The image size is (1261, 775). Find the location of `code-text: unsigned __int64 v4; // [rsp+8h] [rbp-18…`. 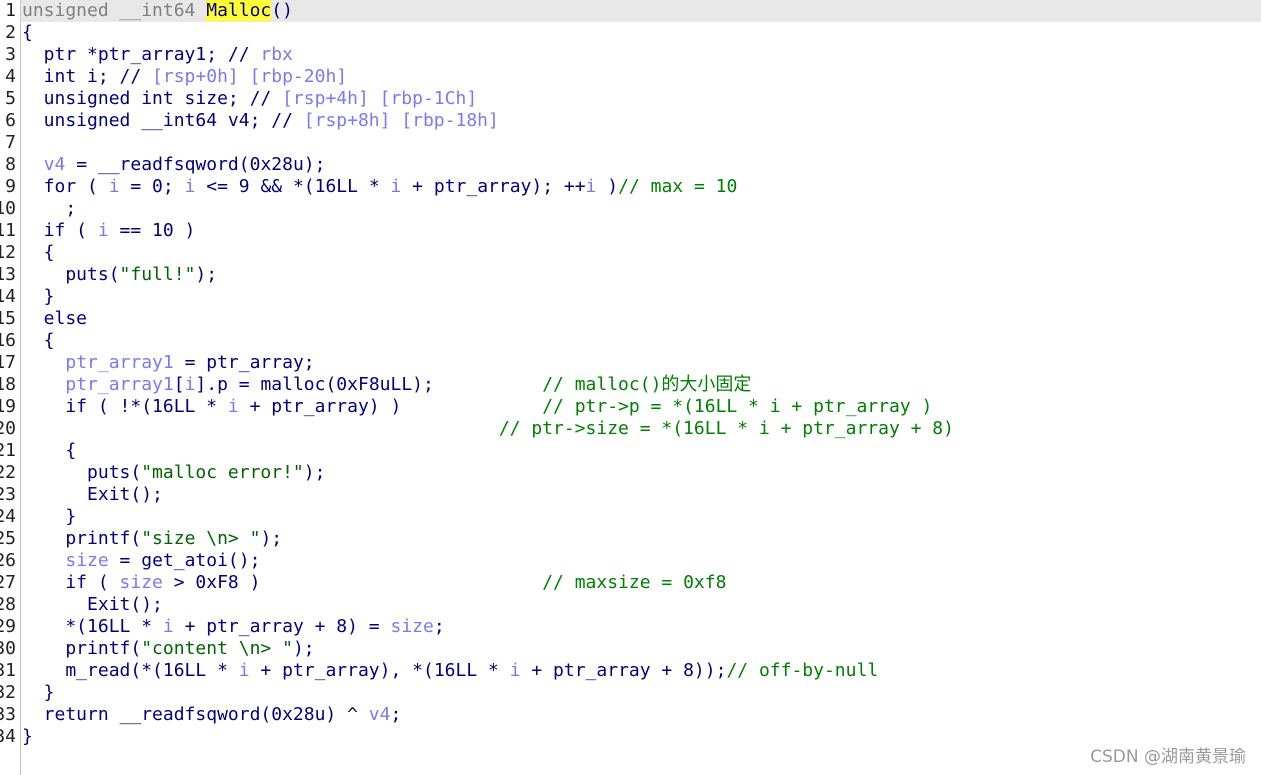

code-text: unsigned __int64 v4; // [rsp+8h] [rbp-18… is located at coordinates (260, 121).